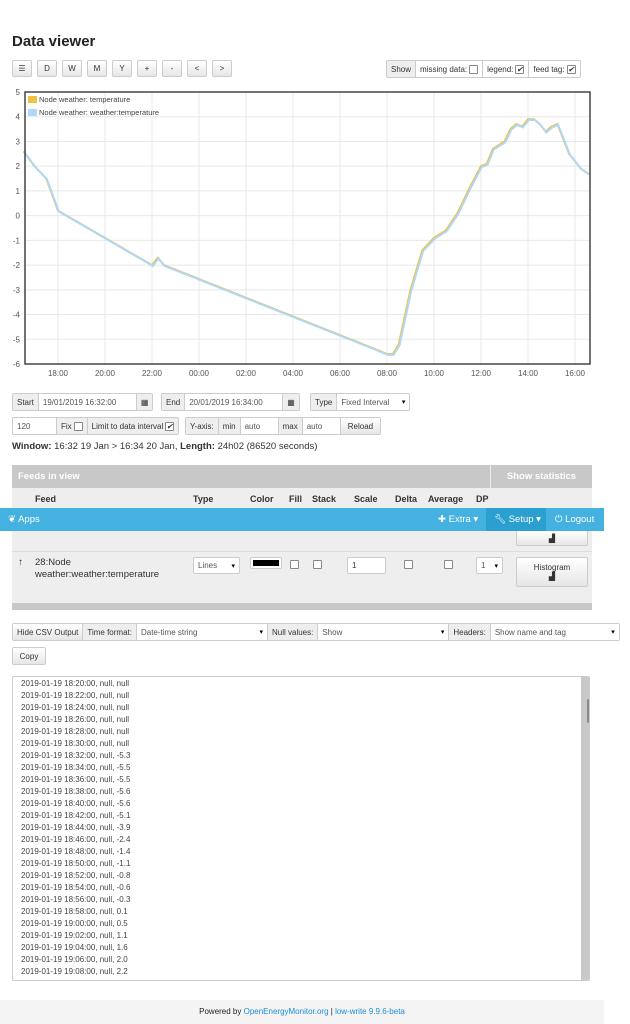 The width and height of the screenshot is (630, 1024). I want to click on y-tick-label: 5, so click(18, 92).